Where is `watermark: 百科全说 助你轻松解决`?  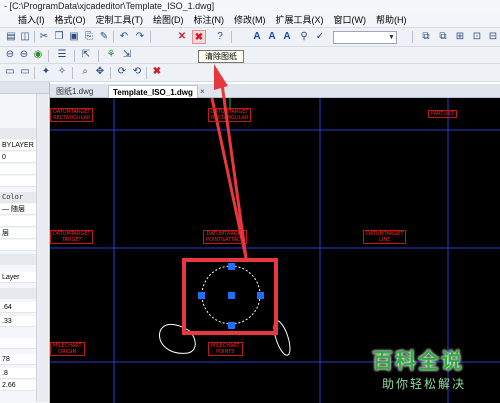 watermark: 百科全说 助你轻松解决 is located at coordinates (429, 368).